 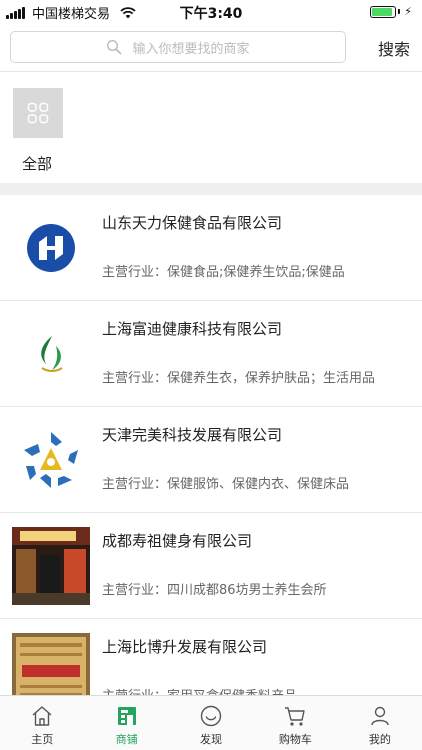 What do you see at coordinates (51, 354) in the screenshot?
I see `fudi-logo` at bounding box center [51, 354].